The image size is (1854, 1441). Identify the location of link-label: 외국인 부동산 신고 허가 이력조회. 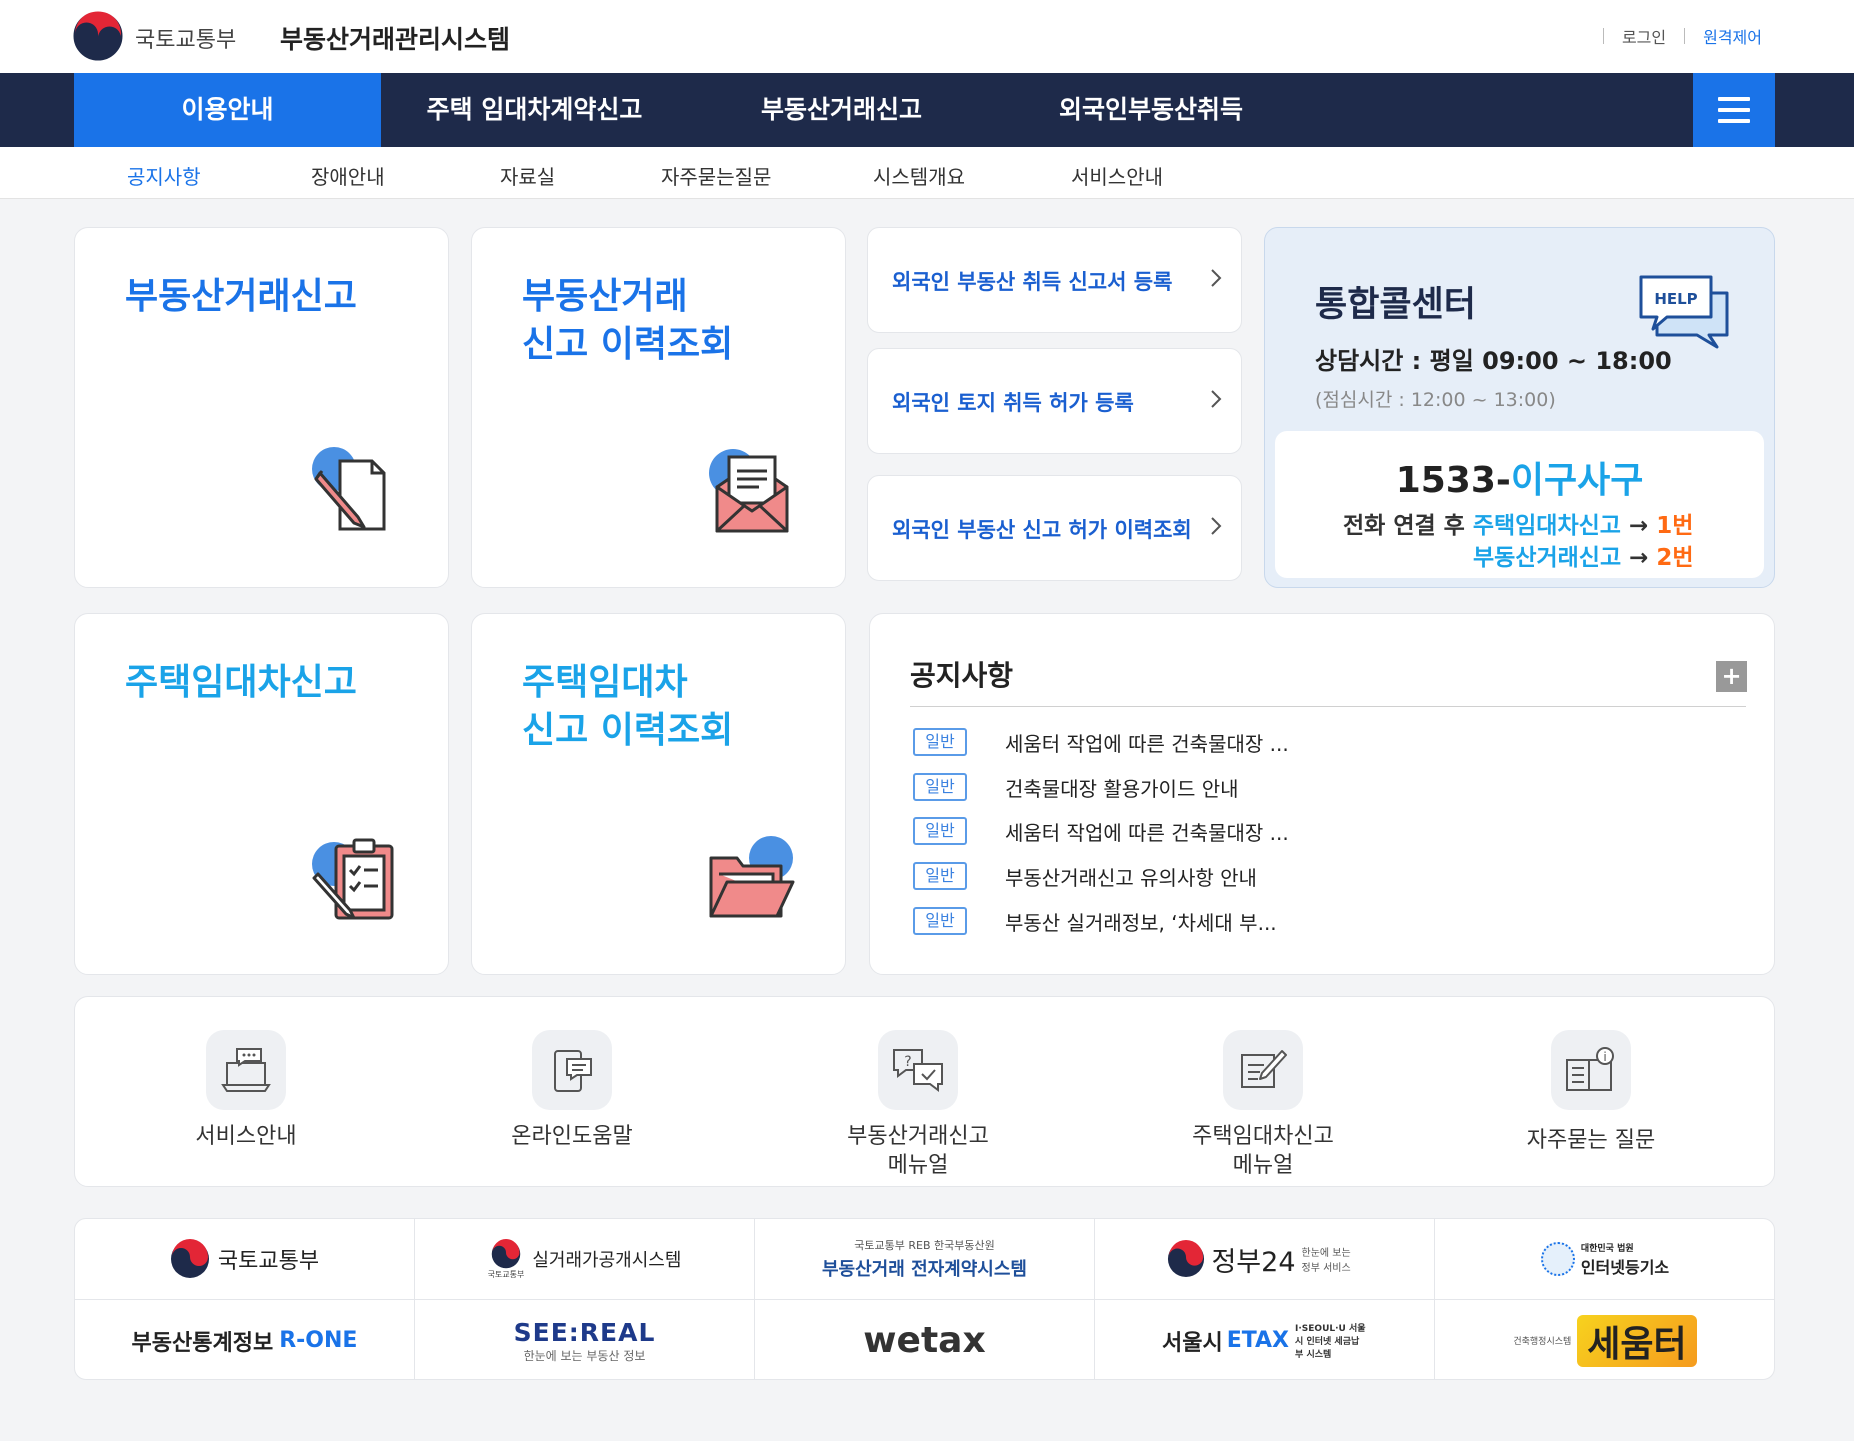
(1042, 530).